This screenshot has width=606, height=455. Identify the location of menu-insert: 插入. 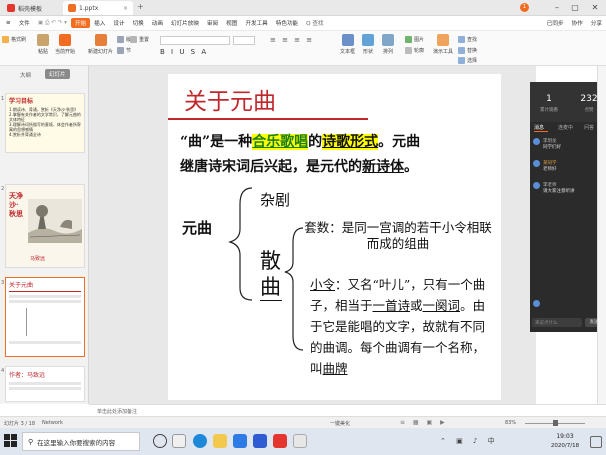
(99, 23).